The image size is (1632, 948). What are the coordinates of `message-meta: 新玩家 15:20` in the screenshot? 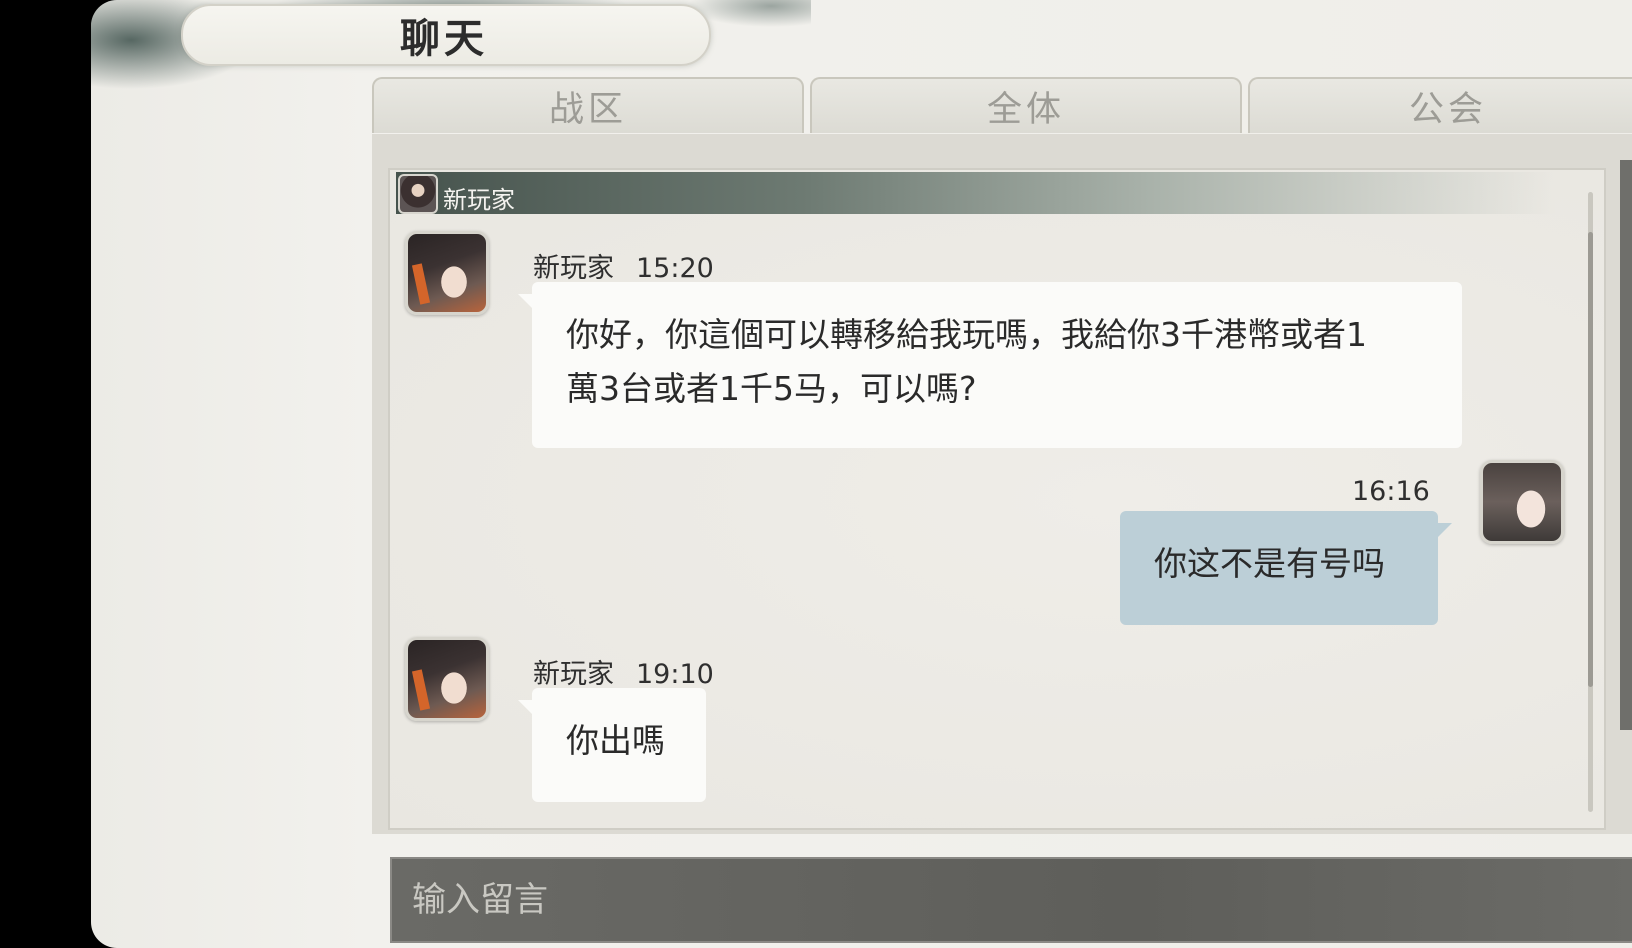 It's located at (623, 265).